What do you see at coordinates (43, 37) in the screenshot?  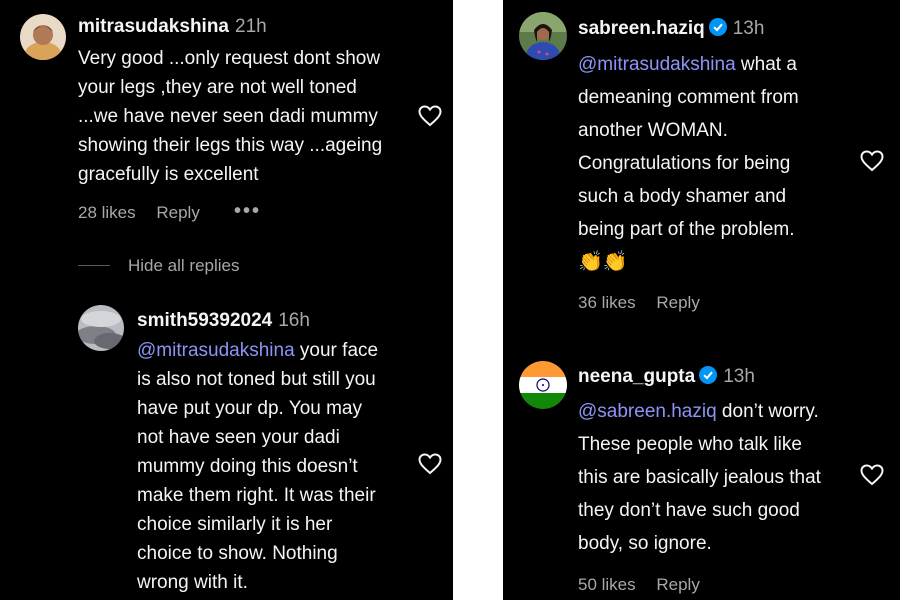 I see `avatar-mitrasudakshina` at bounding box center [43, 37].